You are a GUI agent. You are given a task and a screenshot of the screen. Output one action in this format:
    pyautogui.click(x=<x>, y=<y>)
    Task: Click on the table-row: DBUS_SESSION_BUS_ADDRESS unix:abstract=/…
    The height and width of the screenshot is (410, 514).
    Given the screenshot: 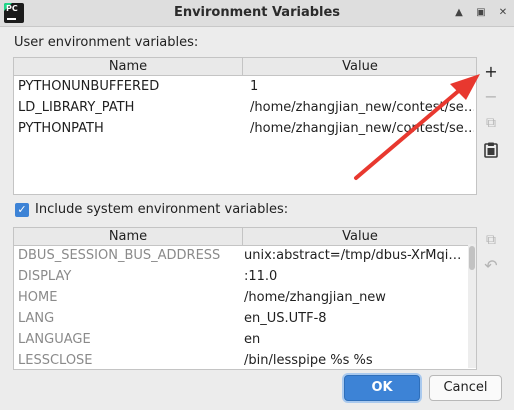 What is the action you would take?
    pyautogui.click(x=241, y=255)
    